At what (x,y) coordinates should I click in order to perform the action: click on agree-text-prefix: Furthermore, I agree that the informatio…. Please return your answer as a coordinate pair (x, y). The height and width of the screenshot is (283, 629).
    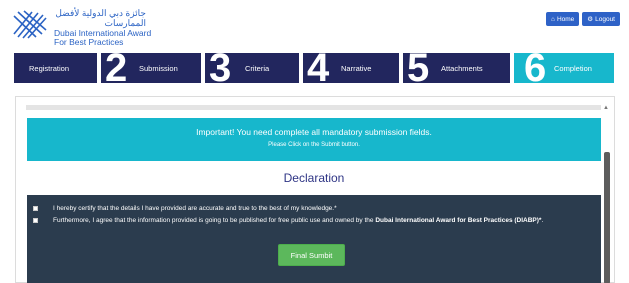
    Looking at the image, I should click on (214, 220).